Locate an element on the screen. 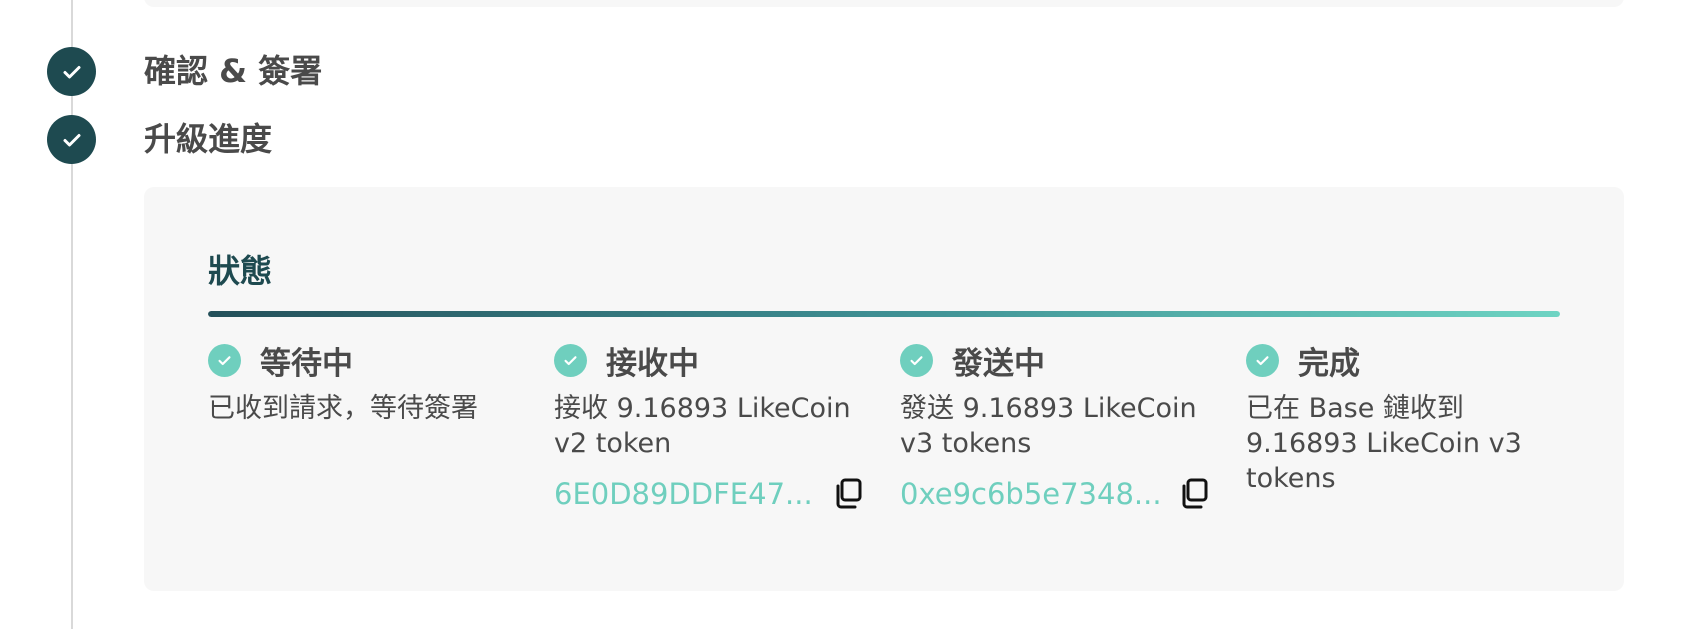 This screenshot has width=1704, height=629. stage-description: 發送 9.16893 LikeCoin v3 tokens is located at coordinates (1048, 426).